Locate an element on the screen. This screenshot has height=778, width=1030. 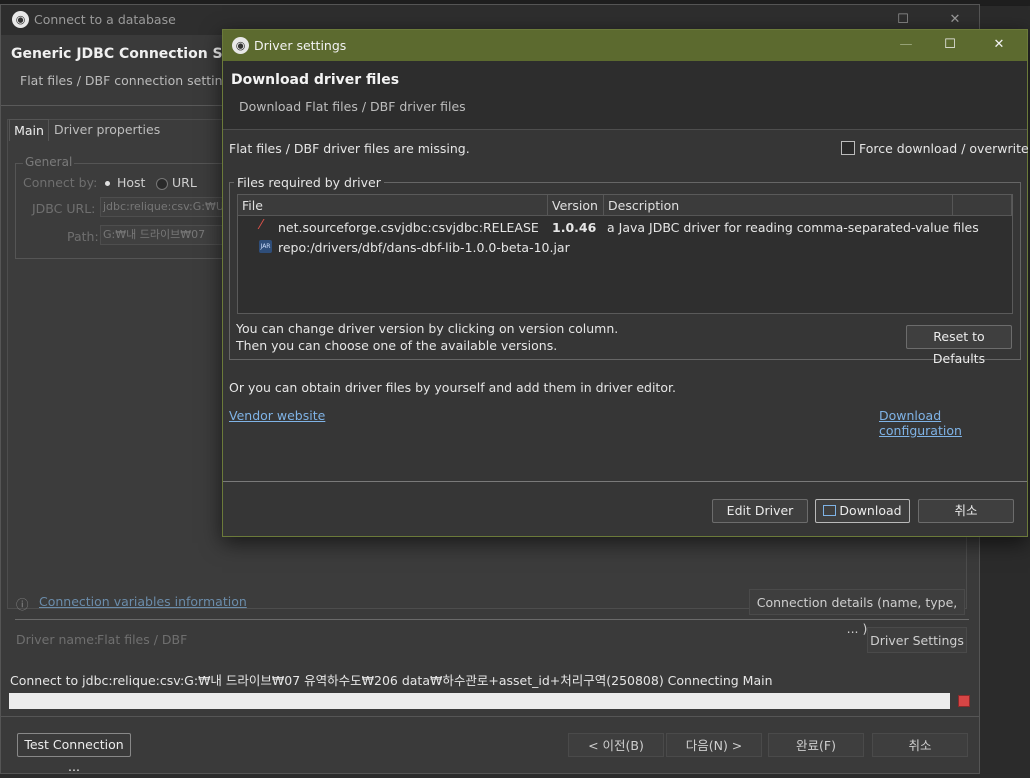
files-group-label: Files required by driver is located at coordinates (309, 182).